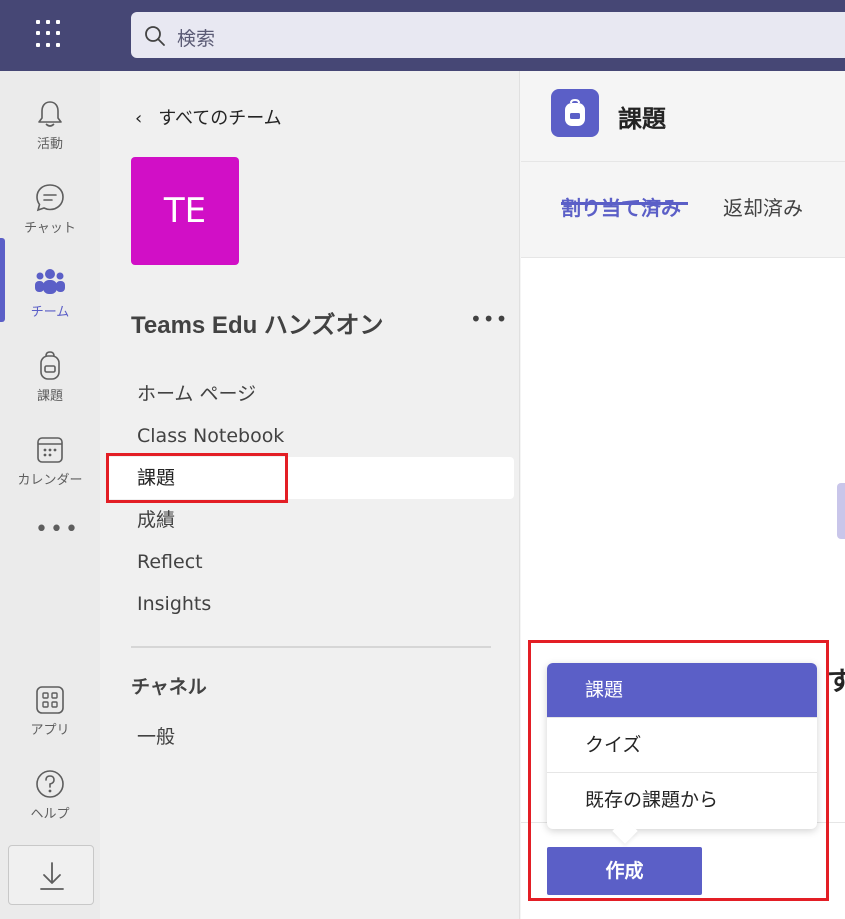 The height and width of the screenshot is (919, 845). I want to click on channels-heading: チャネル, so click(169, 687).